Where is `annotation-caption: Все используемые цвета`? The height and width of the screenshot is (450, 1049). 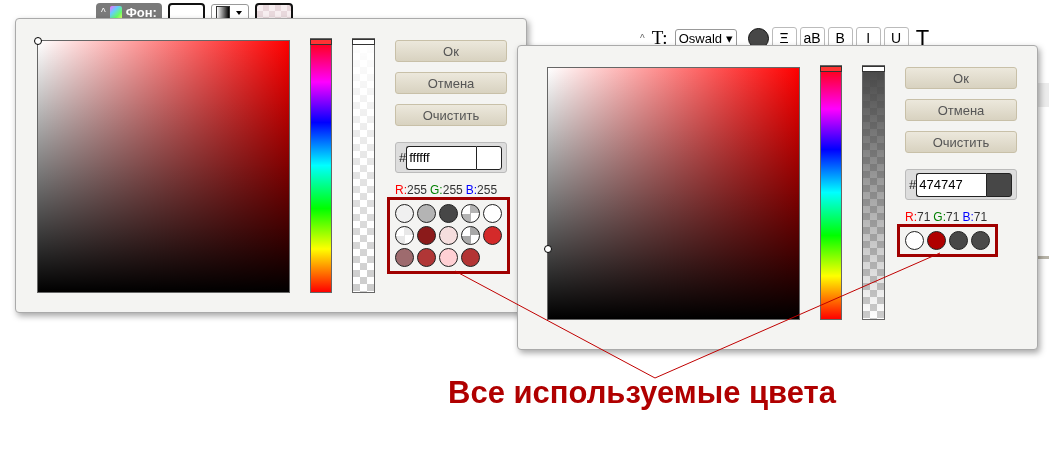 annotation-caption: Все используемые цвета is located at coordinates (642, 393).